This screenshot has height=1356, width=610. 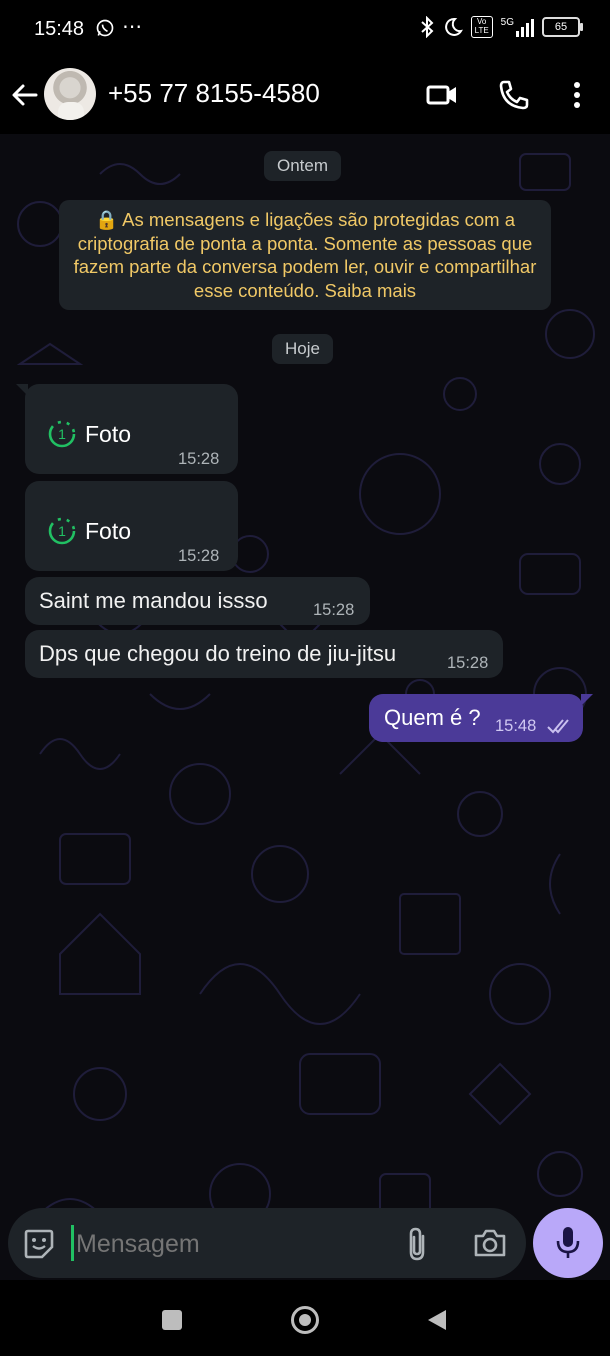 What do you see at coordinates (236, 1244) in the screenshot?
I see `message-input` at bounding box center [236, 1244].